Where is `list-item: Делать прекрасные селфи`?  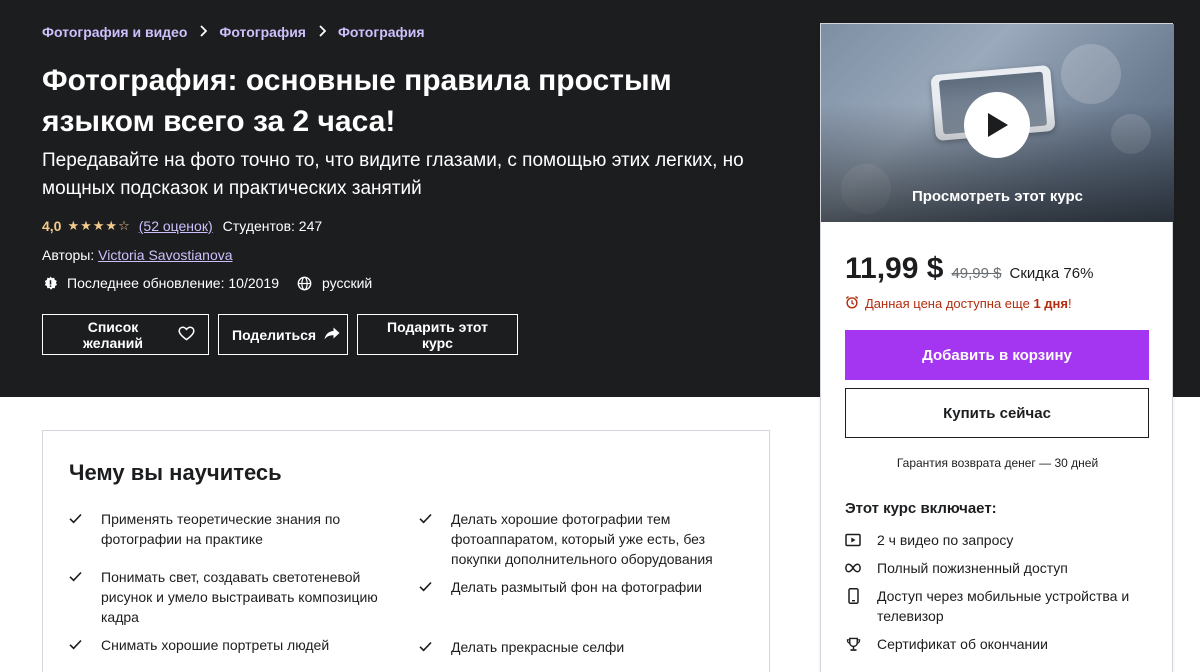 list-item: Делать прекрасные селфи is located at coordinates (584, 647).